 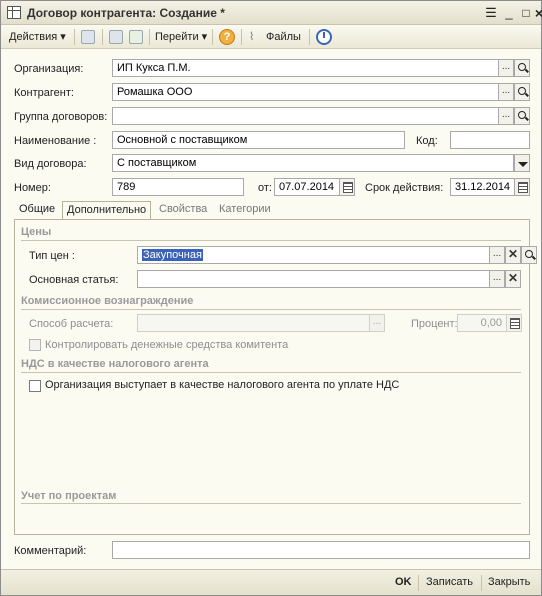 What do you see at coordinates (258, 140) in the screenshot?
I see `name-field: Основной с поставщиком` at bounding box center [258, 140].